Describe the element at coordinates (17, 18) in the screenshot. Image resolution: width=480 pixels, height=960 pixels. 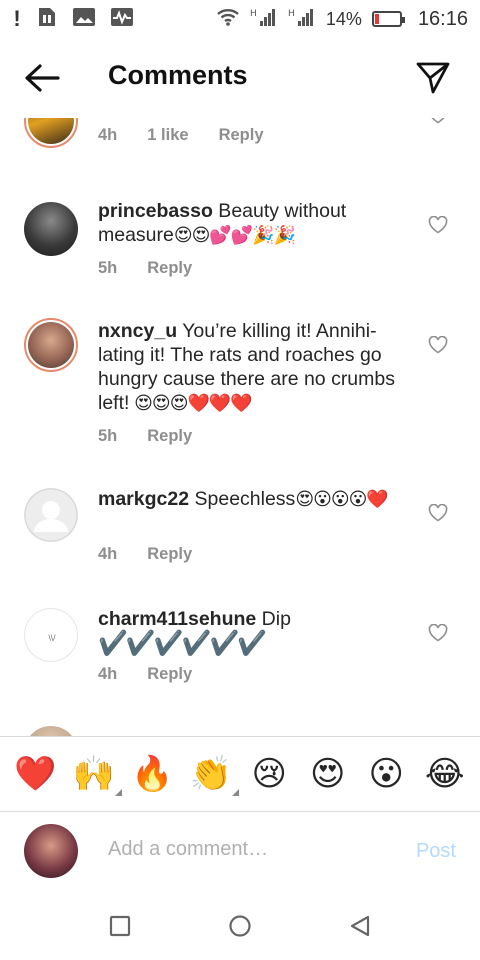
I see `alert-icon: !` at that location.